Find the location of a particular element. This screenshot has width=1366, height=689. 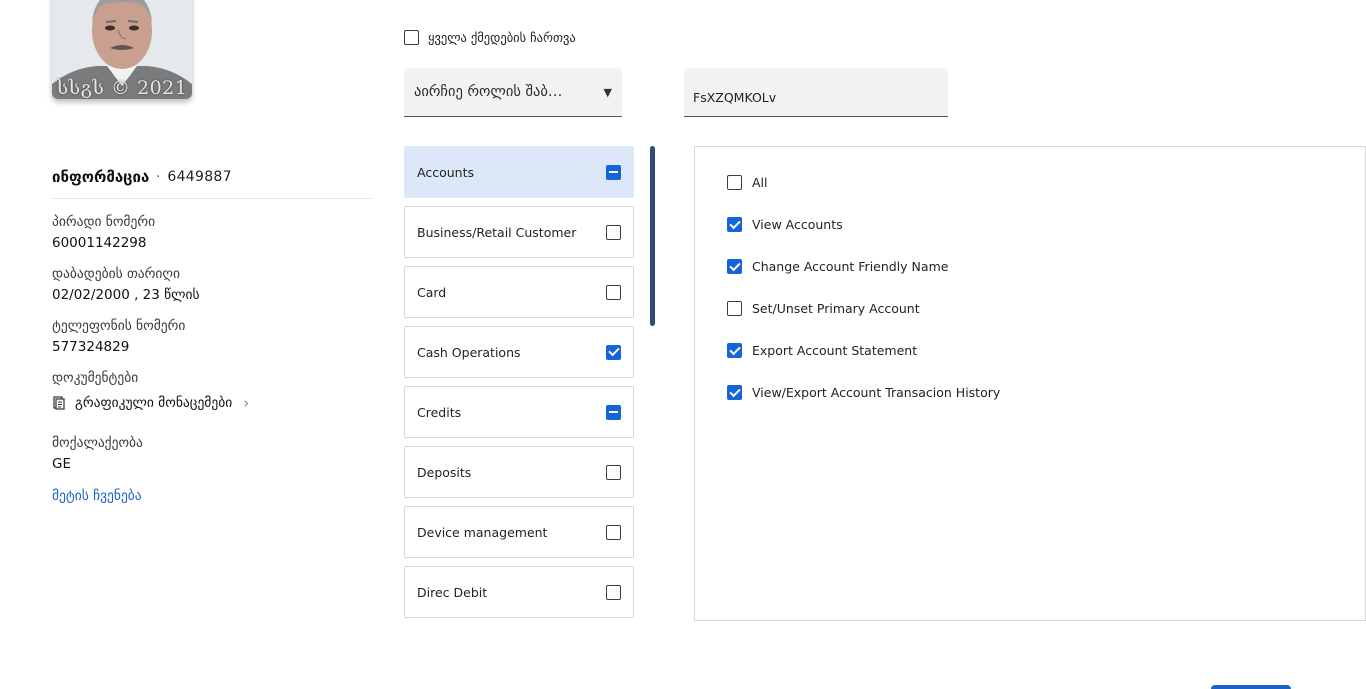

personal-number-field: პირადი ნომერი 60001142298 is located at coordinates (103, 232).